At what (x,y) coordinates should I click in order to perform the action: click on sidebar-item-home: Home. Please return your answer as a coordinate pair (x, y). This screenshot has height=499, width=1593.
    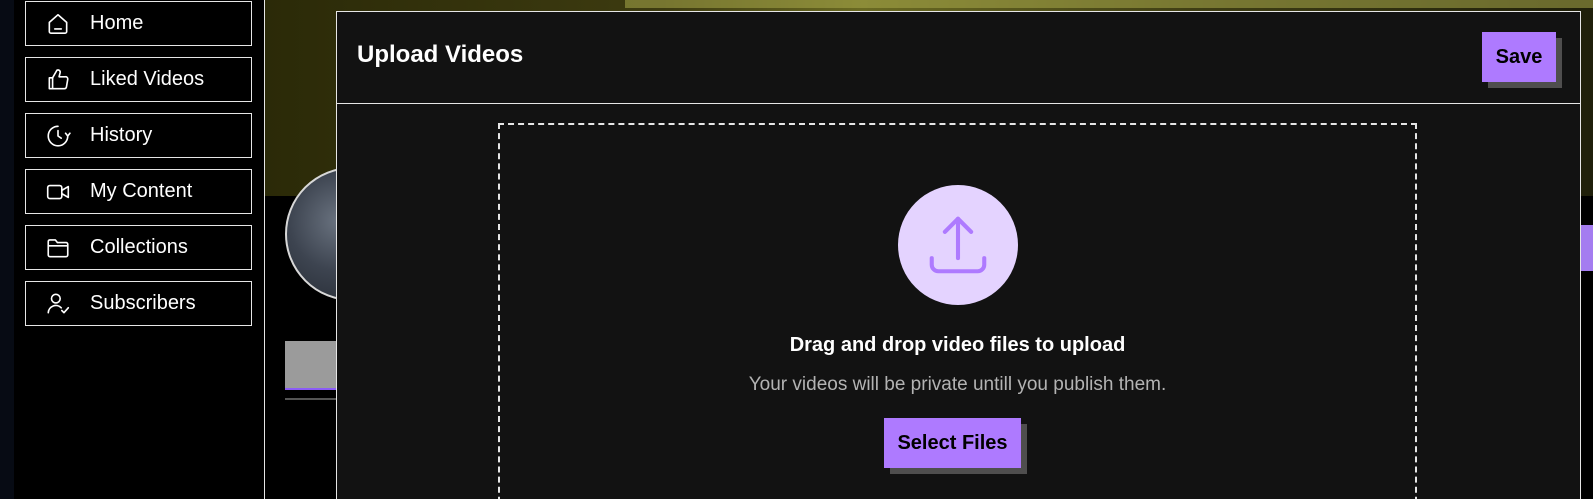
    Looking at the image, I should click on (138, 23).